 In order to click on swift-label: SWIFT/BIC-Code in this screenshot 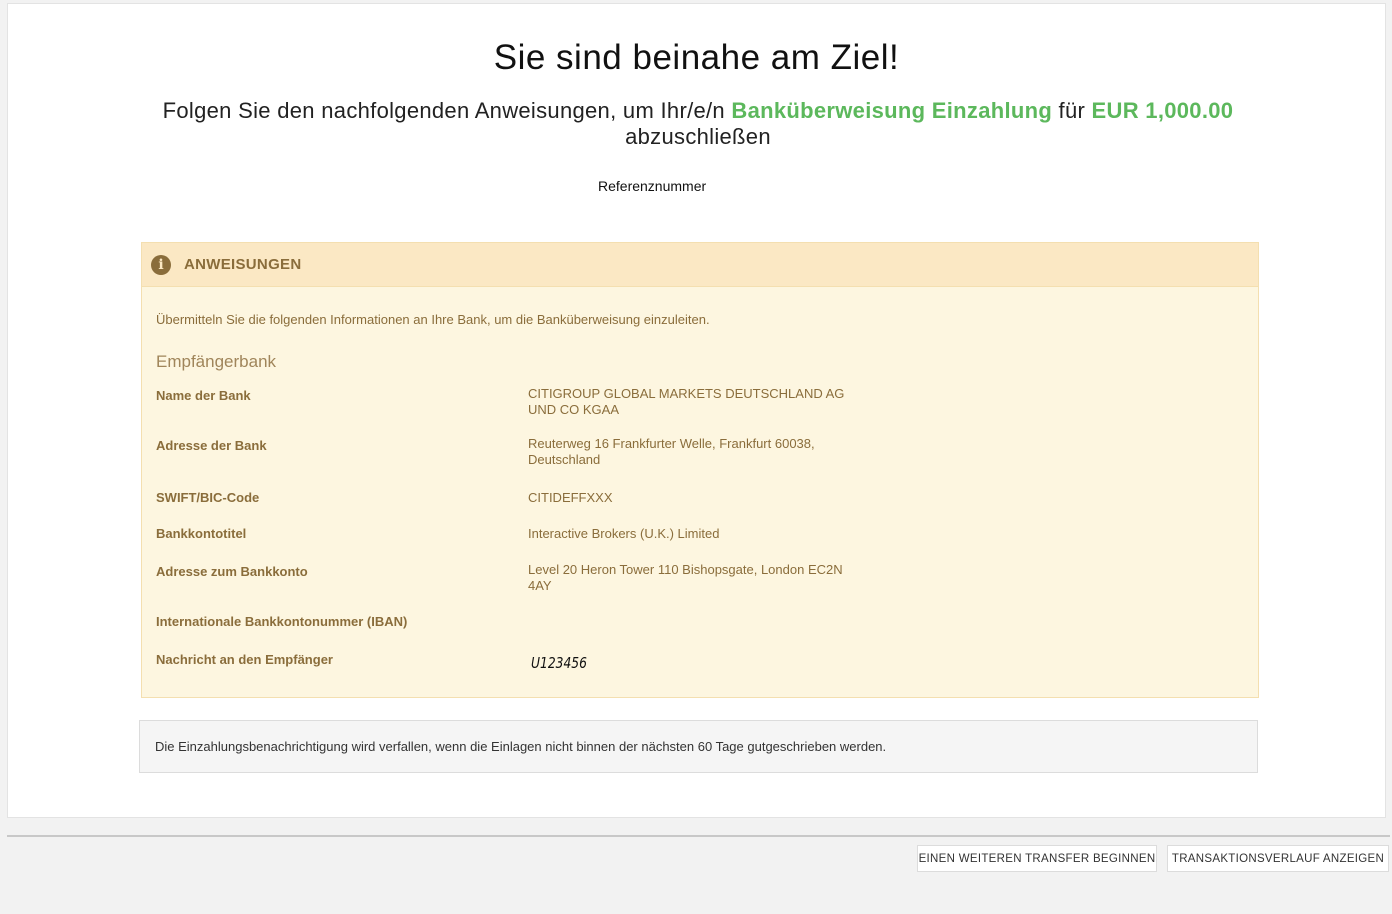, I will do `click(208, 497)`.